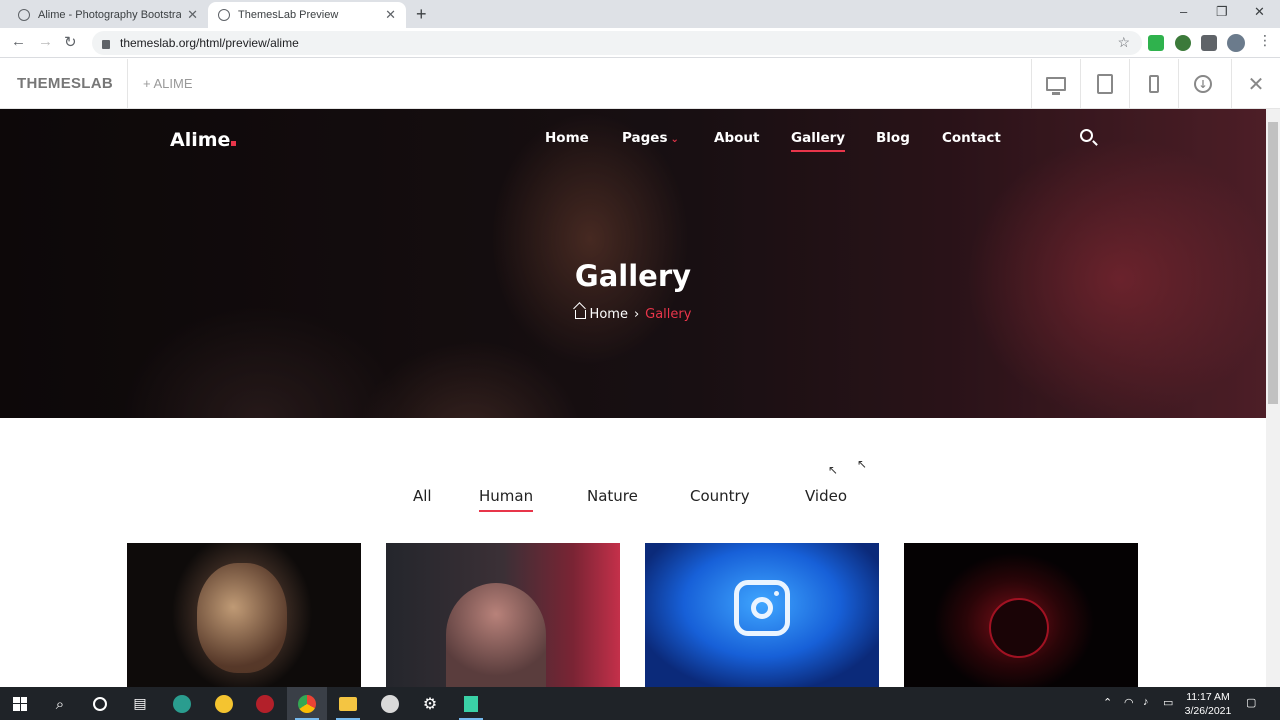 This screenshot has height=720, width=1280. Describe the element at coordinates (617, 43) in the screenshot. I see `address-bar: themeslab.org/html/preview/alime ☆` at that location.